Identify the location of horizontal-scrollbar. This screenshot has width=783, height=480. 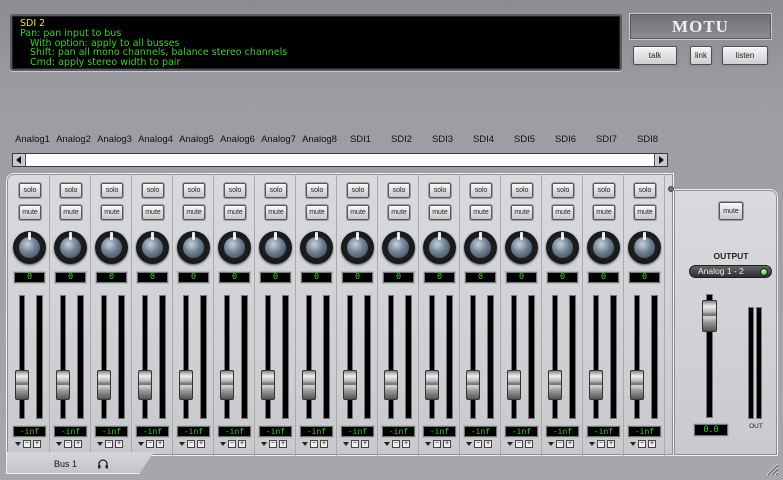
(340, 160).